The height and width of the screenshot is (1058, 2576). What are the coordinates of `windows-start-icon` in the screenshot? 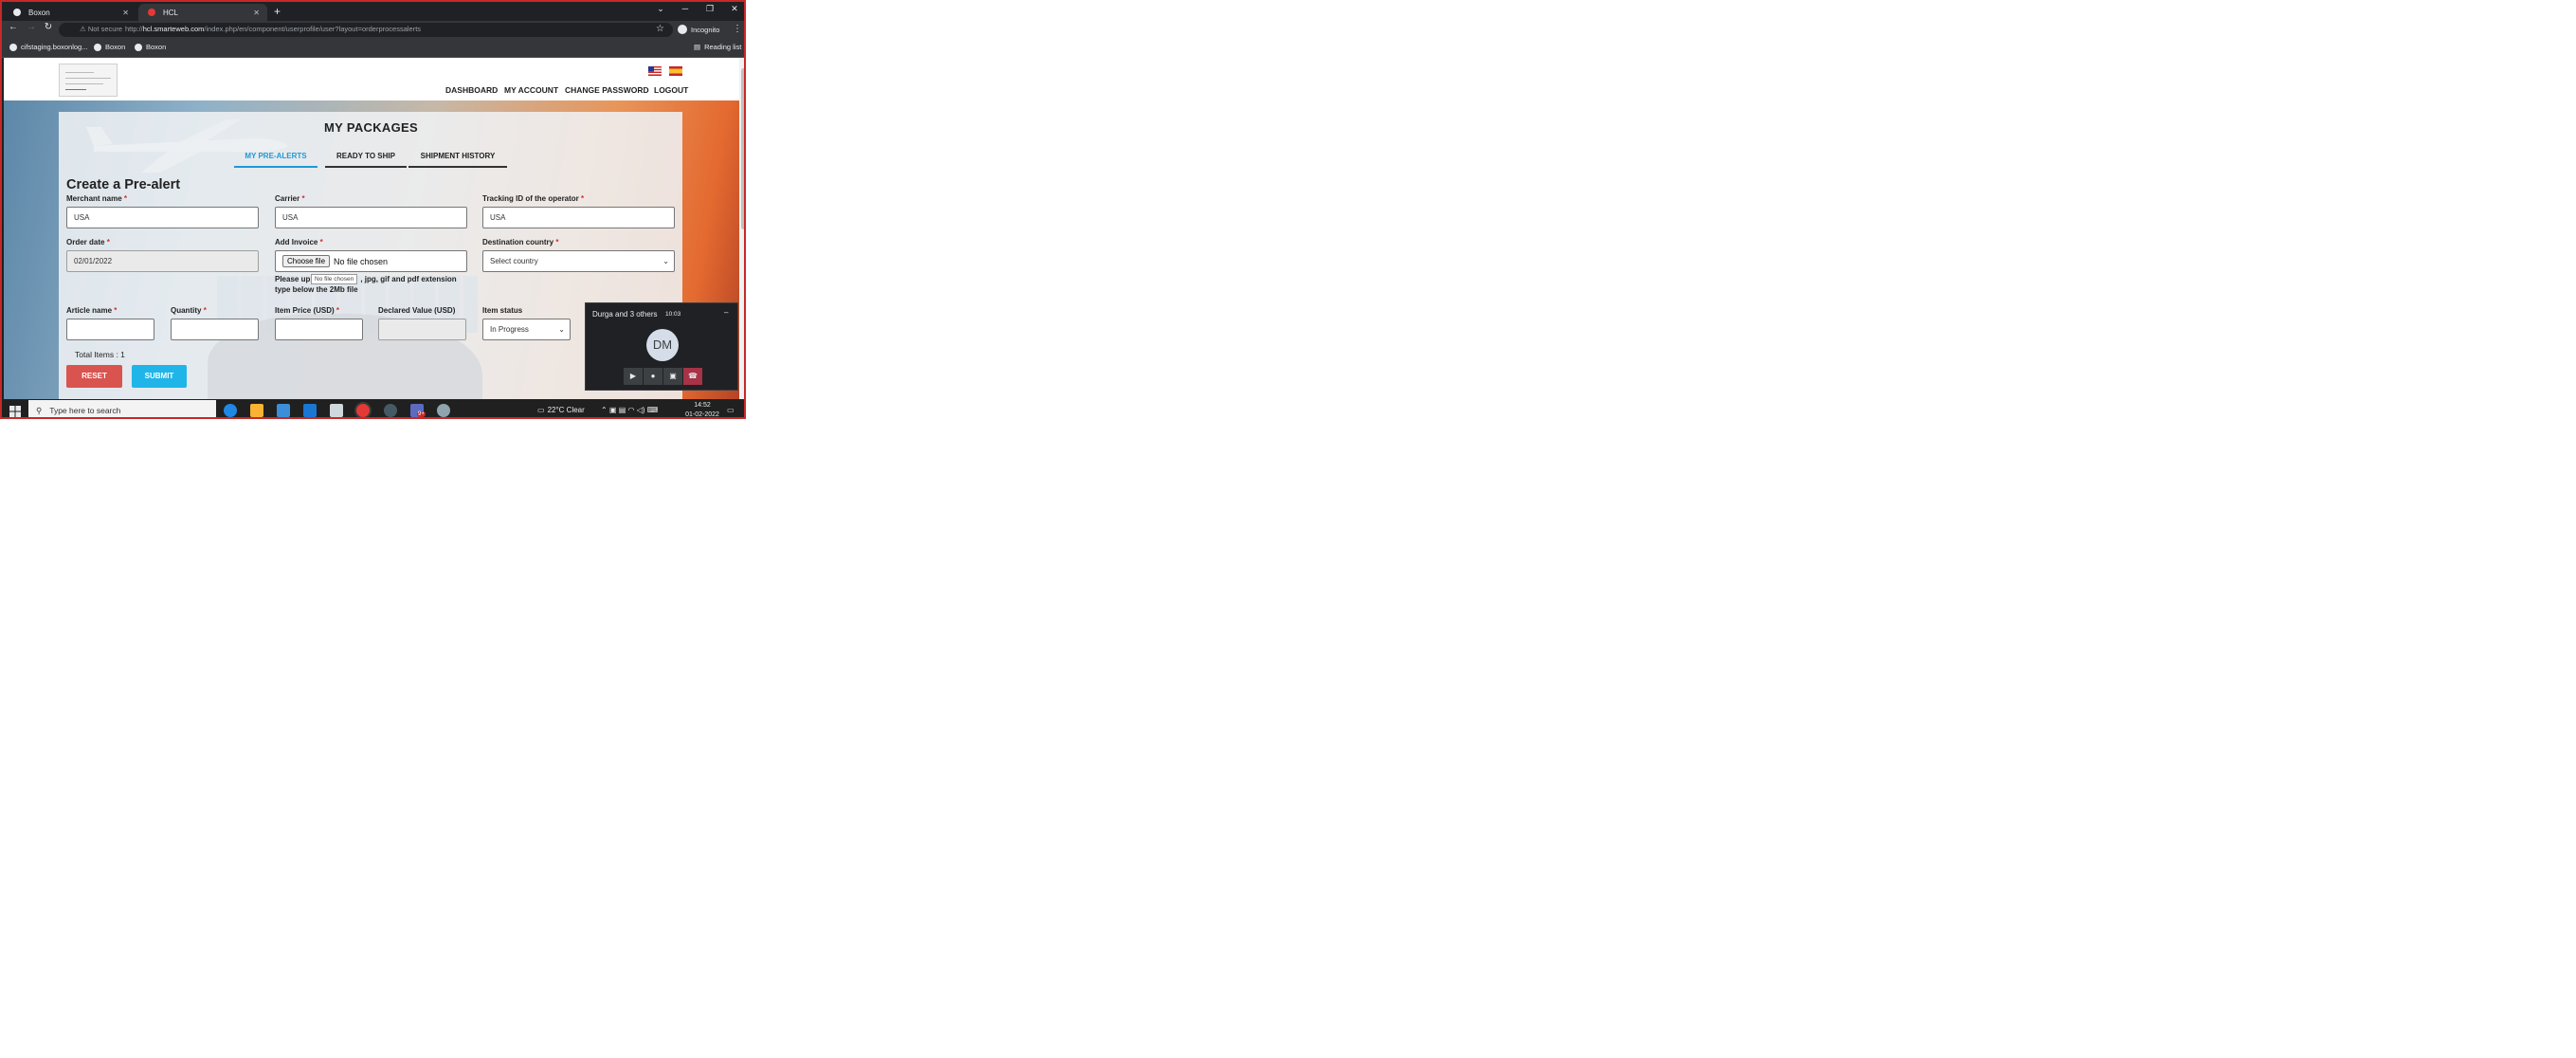 It's located at (15, 411).